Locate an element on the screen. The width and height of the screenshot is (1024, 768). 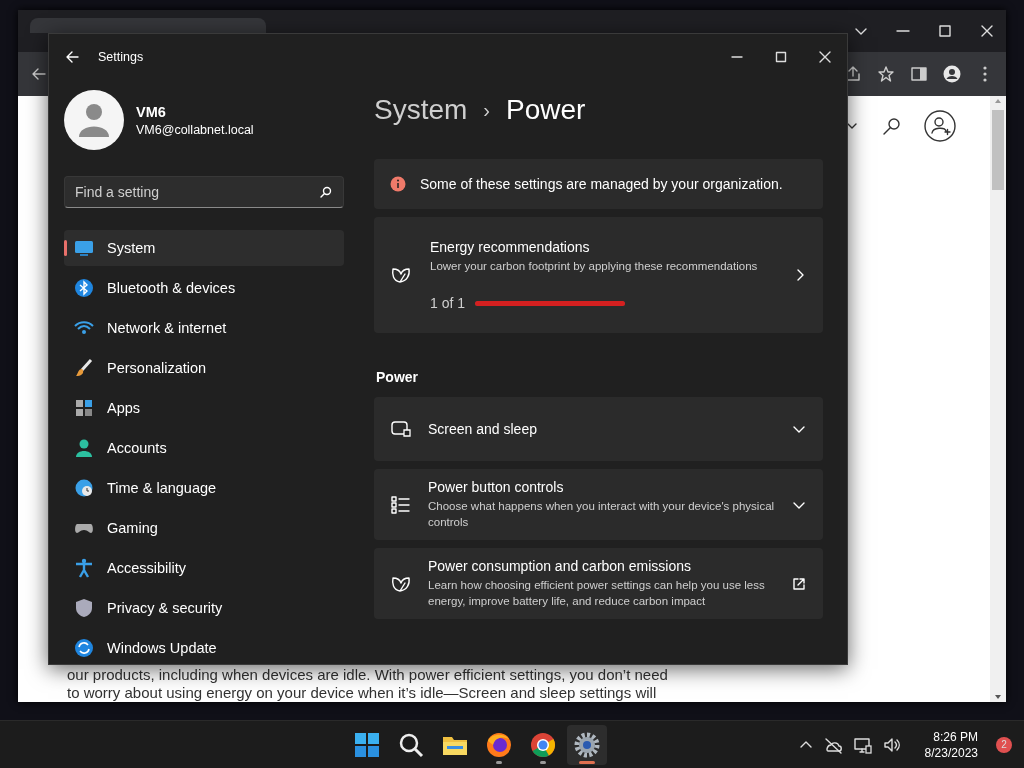
nav-item: Accounts is located at coordinates (204, 448).